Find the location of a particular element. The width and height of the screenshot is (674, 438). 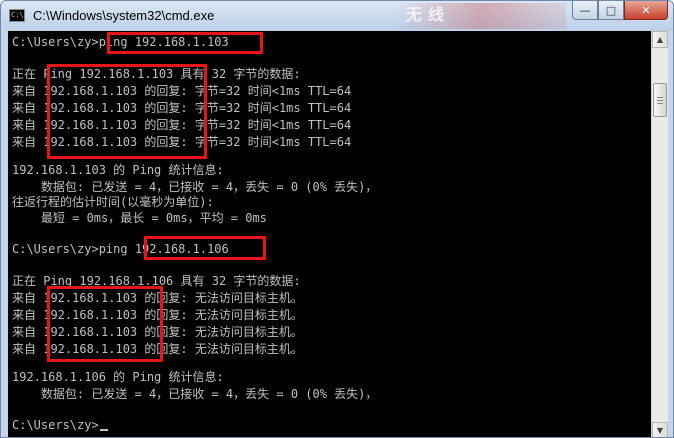

scroll-up-arrow-icon: ▲ is located at coordinates (660, 39).